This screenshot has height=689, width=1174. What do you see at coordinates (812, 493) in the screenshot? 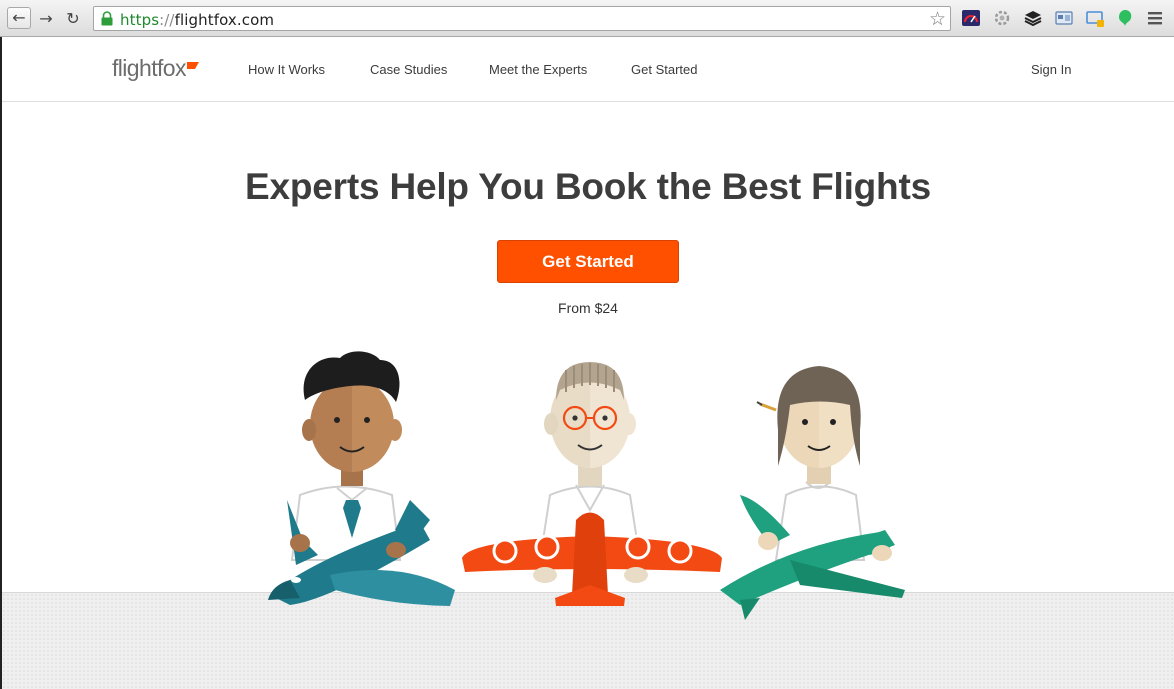
I see `expert-right` at bounding box center [812, 493].